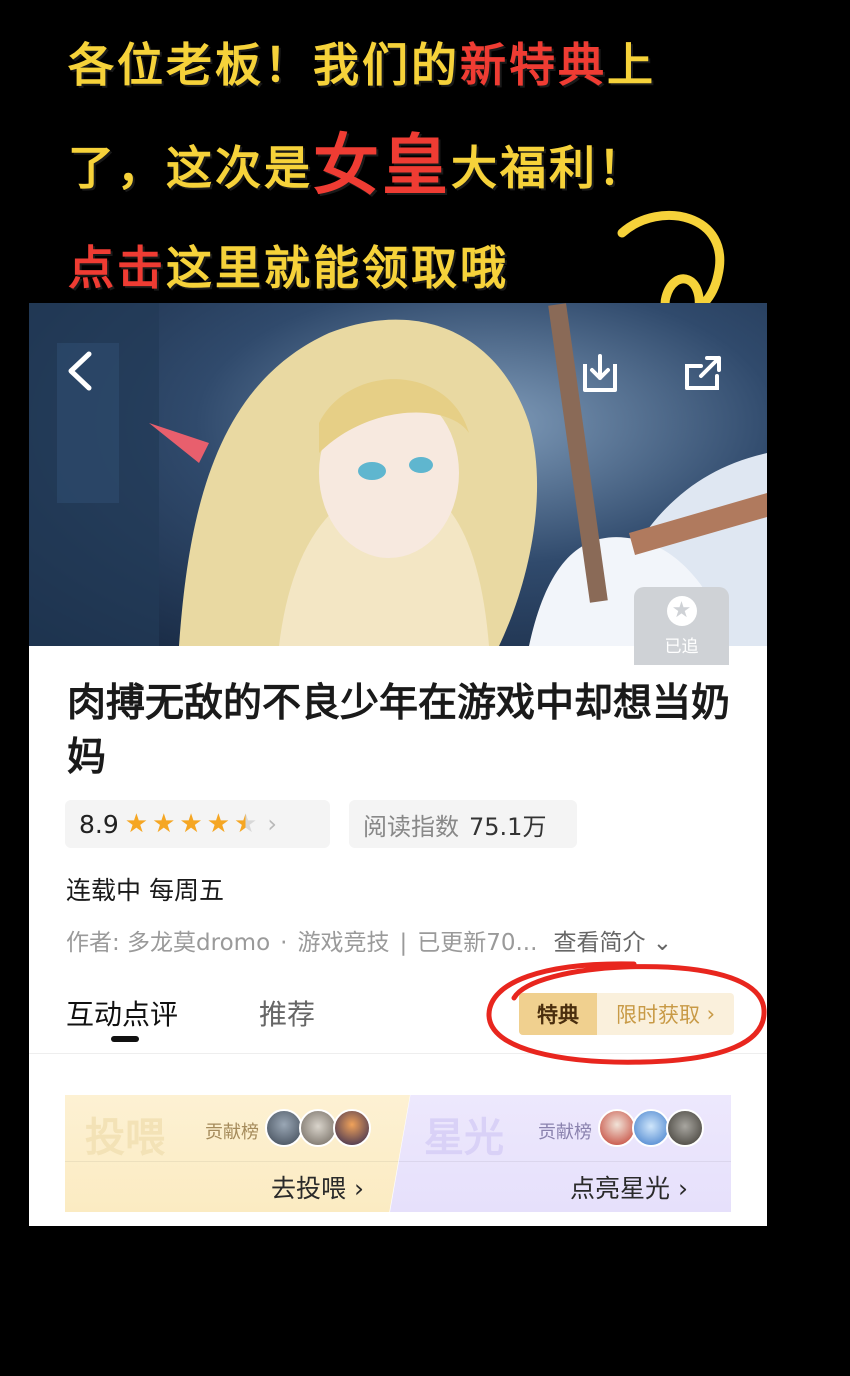  Describe the element at coordinates (599, 943) in the screenshot. I see `synopsis-label: 查看简介` at that location.